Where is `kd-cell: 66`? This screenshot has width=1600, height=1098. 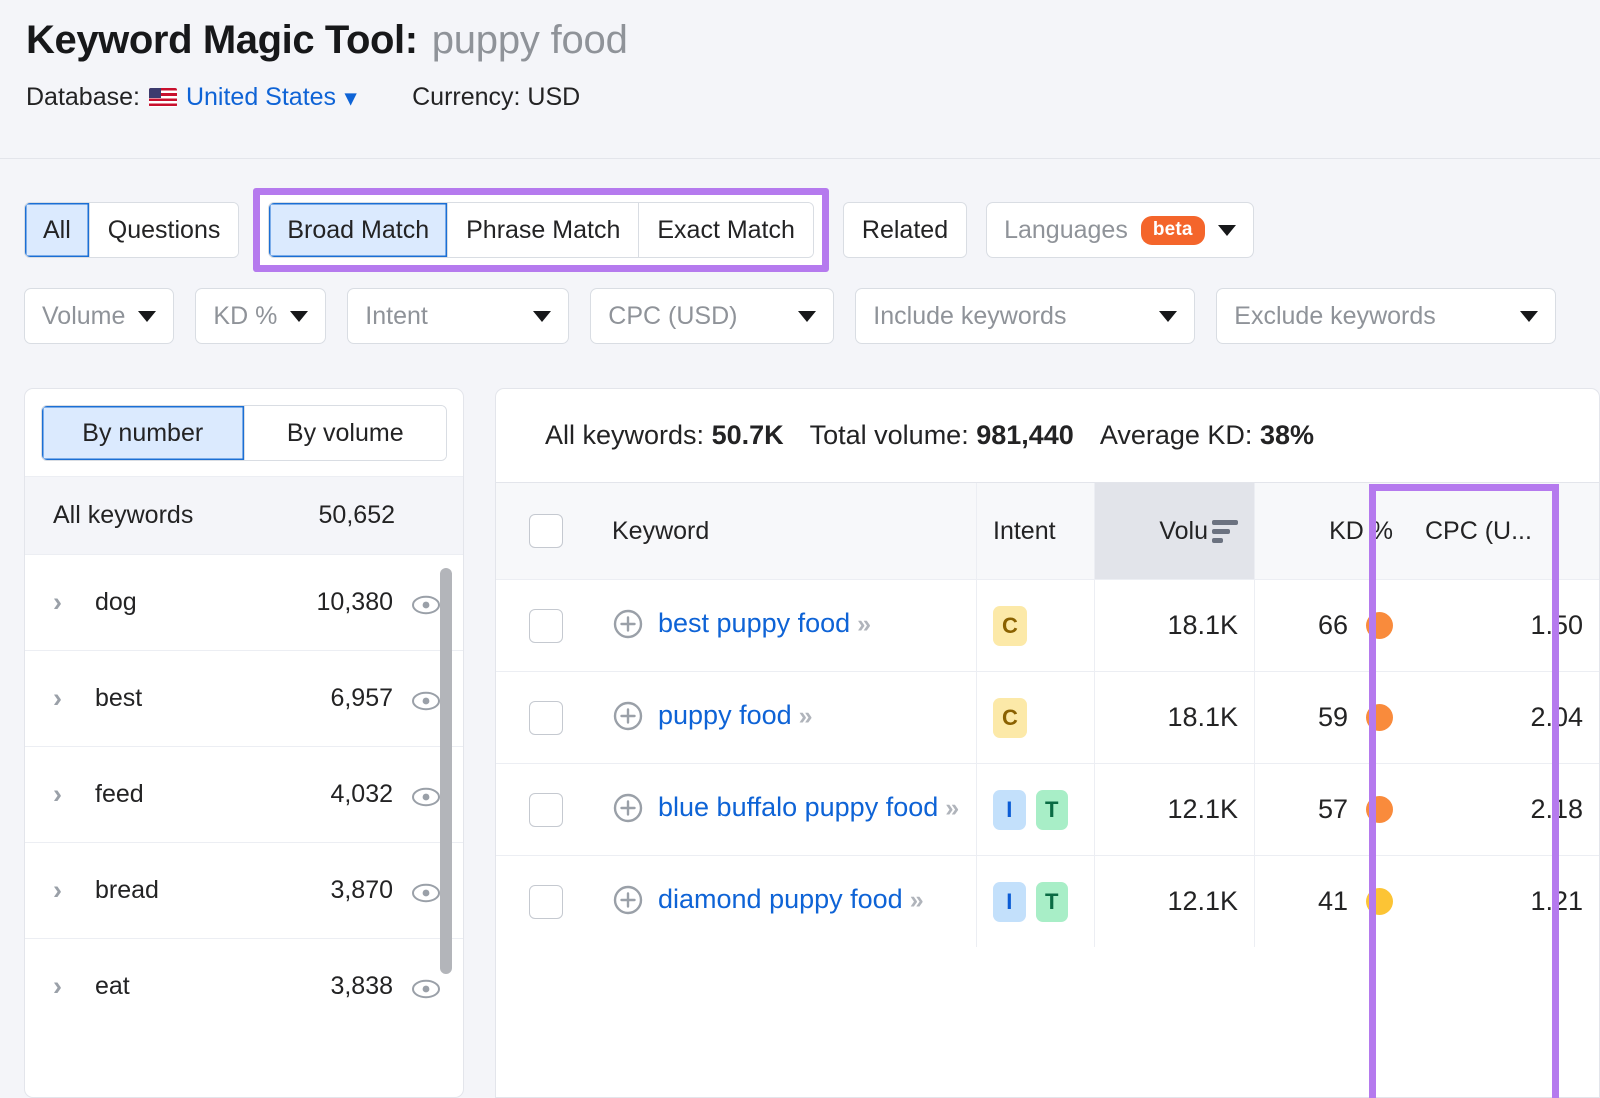 kd-cell: 66 is located at coordinates (1331, 625).